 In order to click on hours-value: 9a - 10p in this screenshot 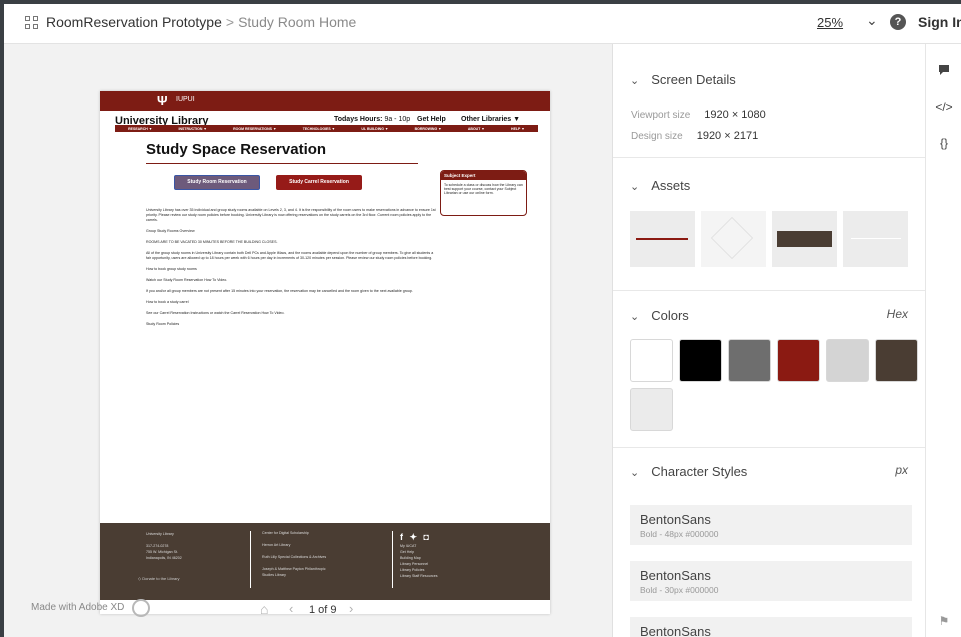, I will do `click(397, 119)`.